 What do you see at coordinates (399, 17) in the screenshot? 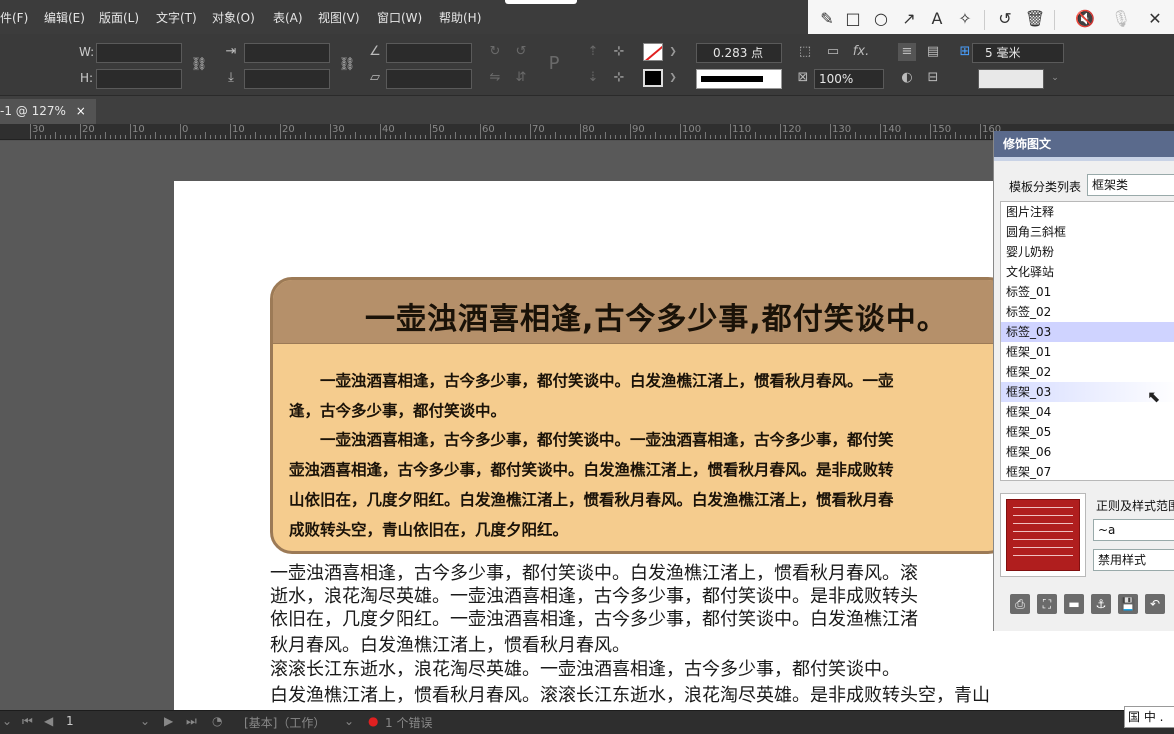
I see `menu-window: 窗口(W)` at bounding box center [399, 17].